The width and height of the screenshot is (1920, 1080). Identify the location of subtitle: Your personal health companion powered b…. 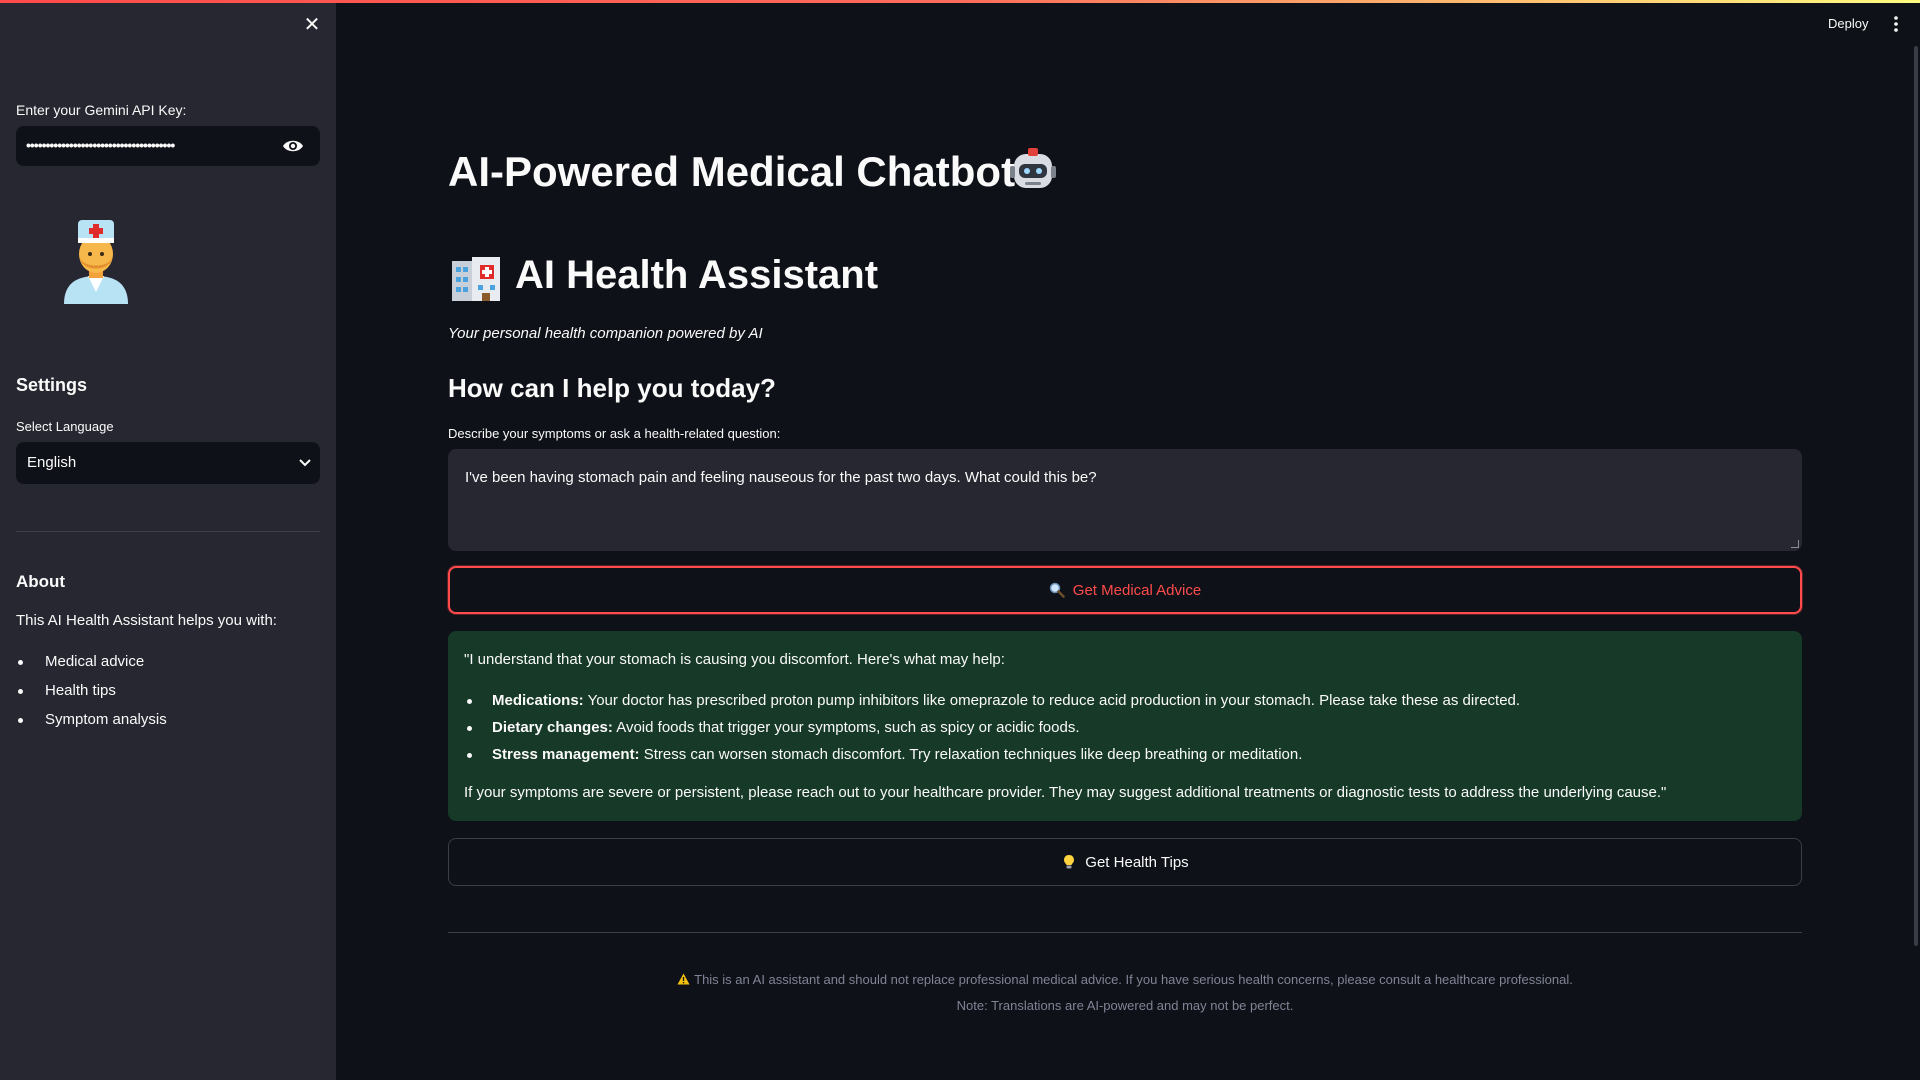
(605, 333).